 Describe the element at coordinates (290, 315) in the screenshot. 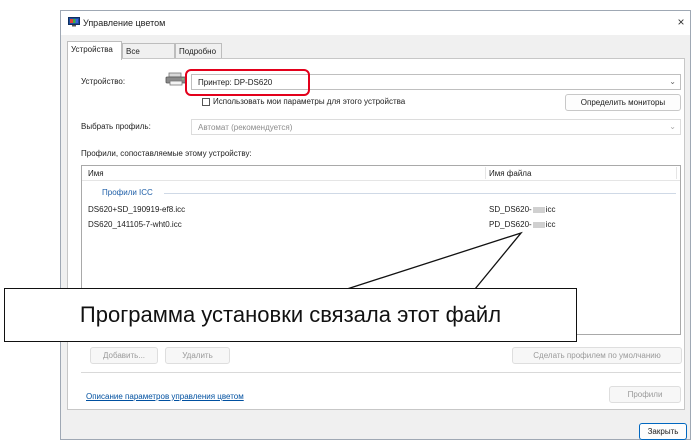

I see `callout-note: Программа установки связала этот файл` at that location.